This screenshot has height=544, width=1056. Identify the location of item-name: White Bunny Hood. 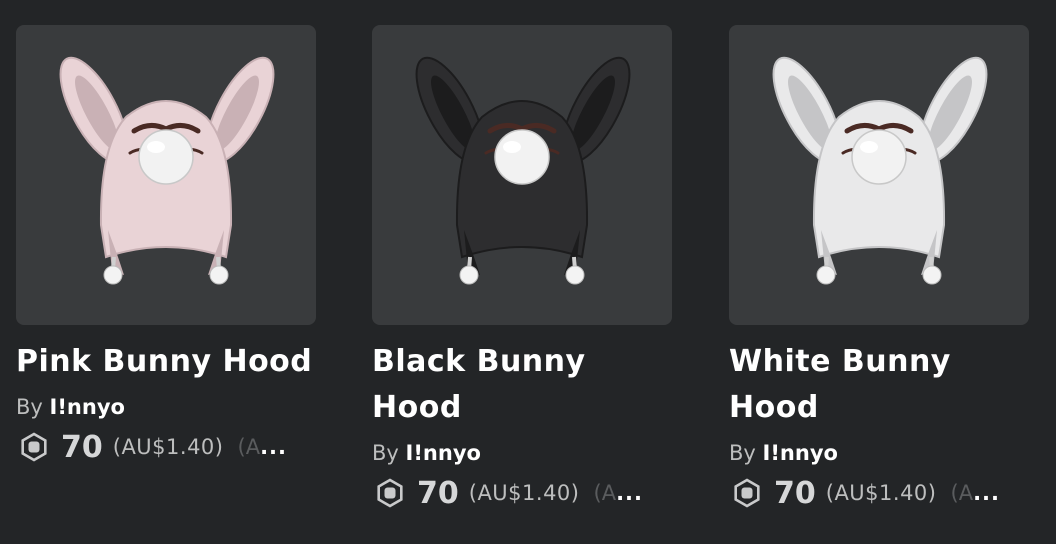
(879, 385).